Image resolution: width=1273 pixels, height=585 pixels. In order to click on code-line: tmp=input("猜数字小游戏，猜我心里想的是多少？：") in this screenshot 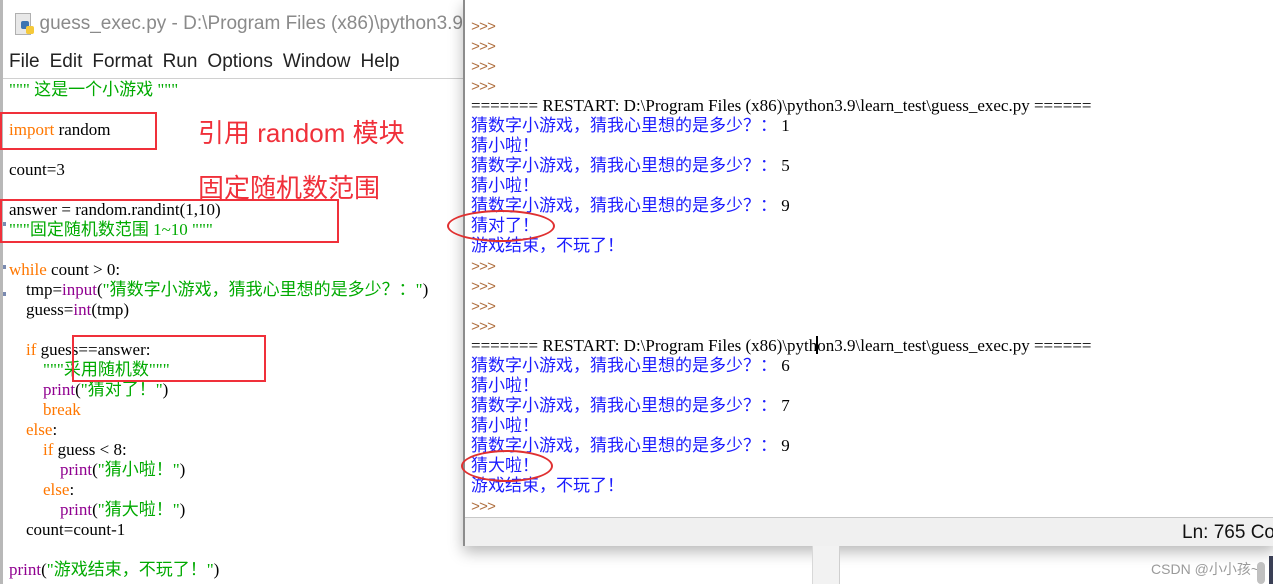, I will do `click(218, 290)`.